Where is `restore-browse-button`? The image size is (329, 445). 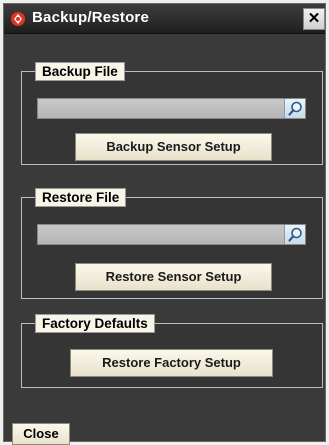 restore-browse-button is located at coordinates (294, 234).